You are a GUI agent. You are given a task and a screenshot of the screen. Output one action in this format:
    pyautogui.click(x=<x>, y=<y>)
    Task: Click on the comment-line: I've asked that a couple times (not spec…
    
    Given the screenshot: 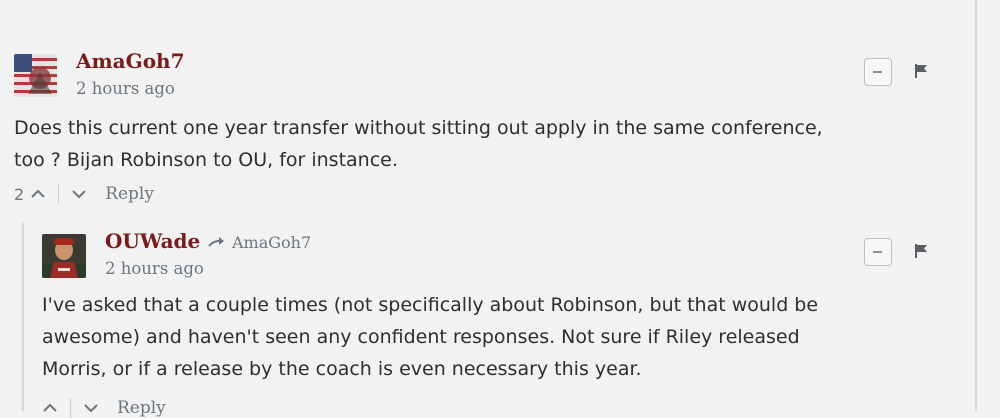 What is the action you would take?
    pyautogui.click(x=430, y=305)
    